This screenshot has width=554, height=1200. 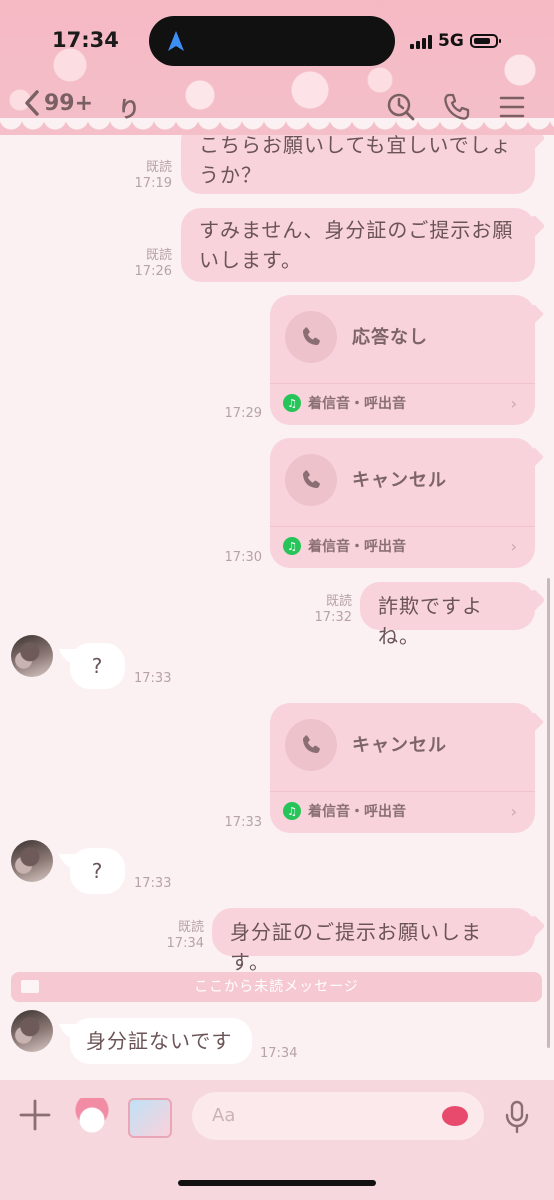 I want to click on home-indicator, so click(x=277, y=1183).